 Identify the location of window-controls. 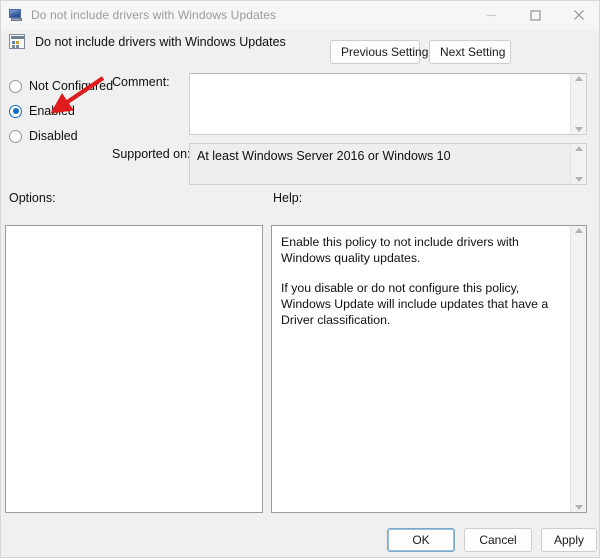
(534, 15).